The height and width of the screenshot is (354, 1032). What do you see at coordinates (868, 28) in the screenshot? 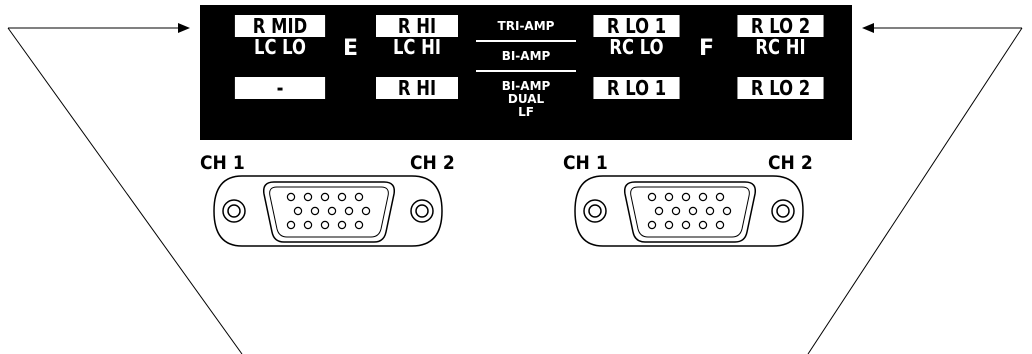
I see `right-arrow-icon` at bounding box center [868, 28].